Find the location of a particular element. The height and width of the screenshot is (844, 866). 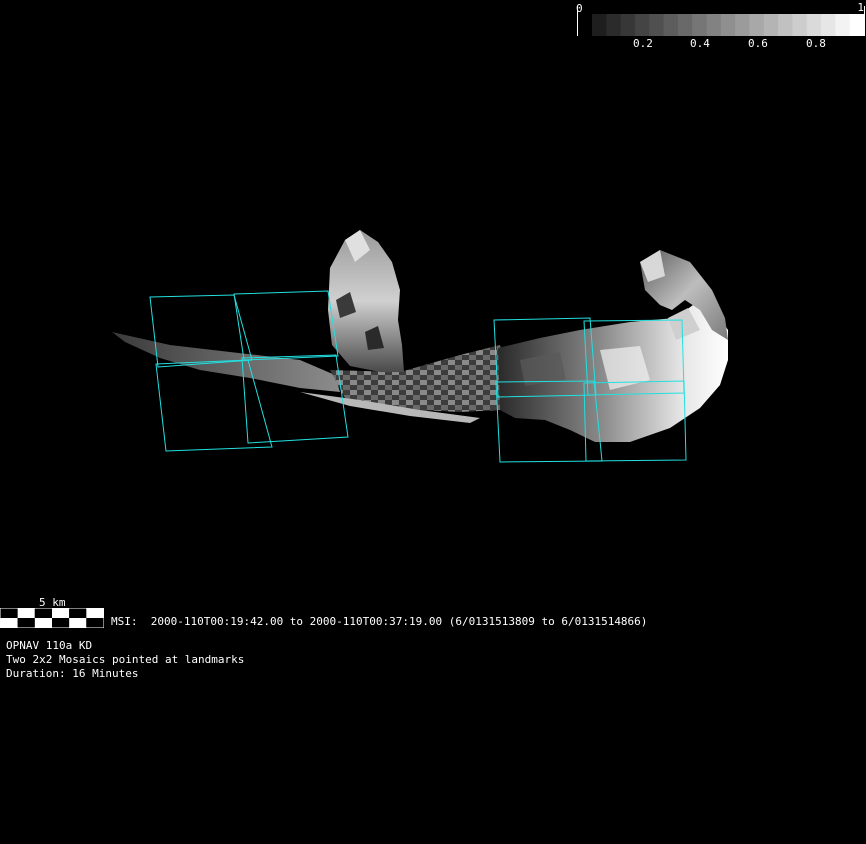

observation-title: OPNAV 110a KD is located at coordinates (49, 645).